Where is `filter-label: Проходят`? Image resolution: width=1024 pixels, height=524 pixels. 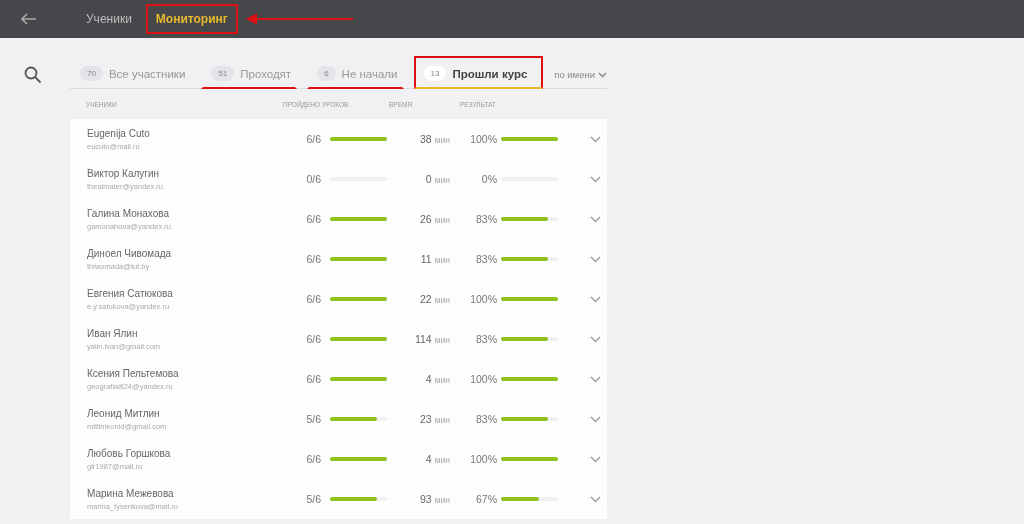 filter-label: Проходят is located at coordinates (266, 73).